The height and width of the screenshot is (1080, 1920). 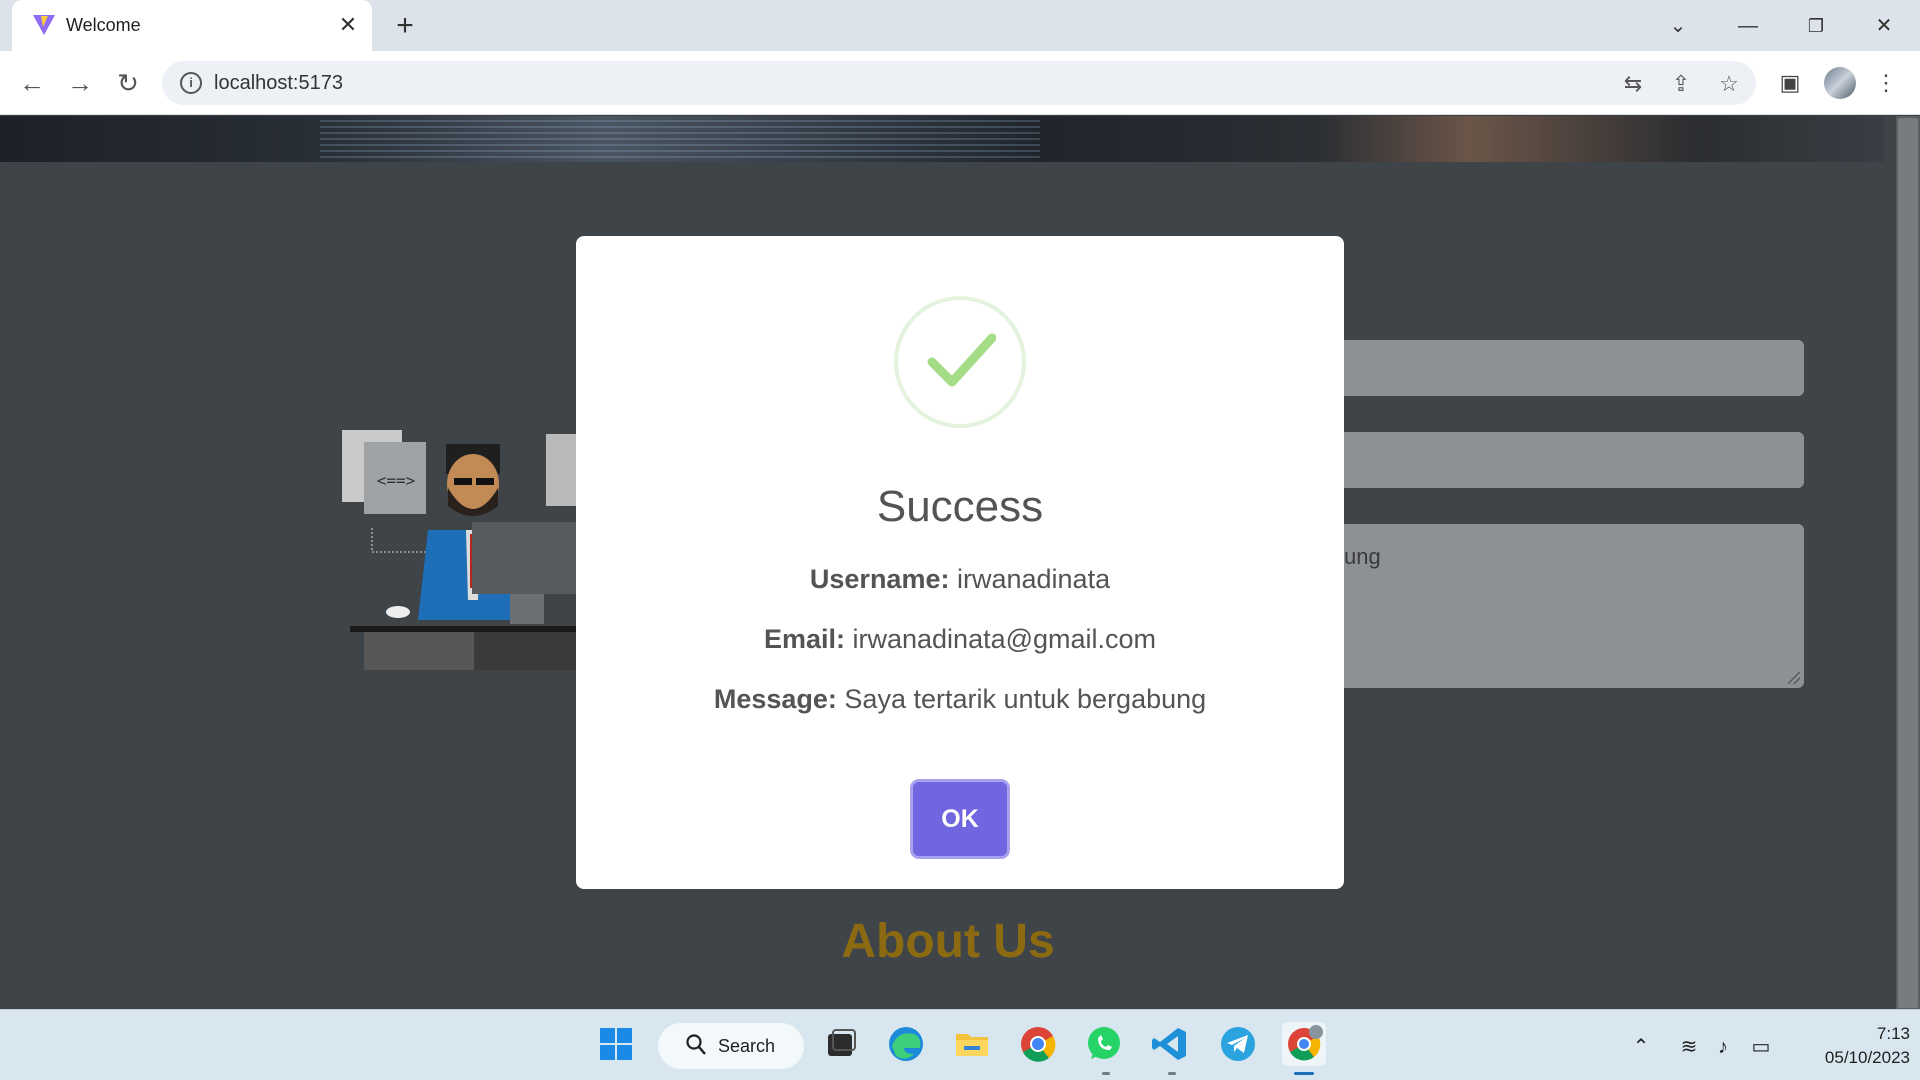 What do you see at coordinates (1816, 26) in the screenshot?
I see `restore-icon: ❐` at bounding box center [1816, 26].